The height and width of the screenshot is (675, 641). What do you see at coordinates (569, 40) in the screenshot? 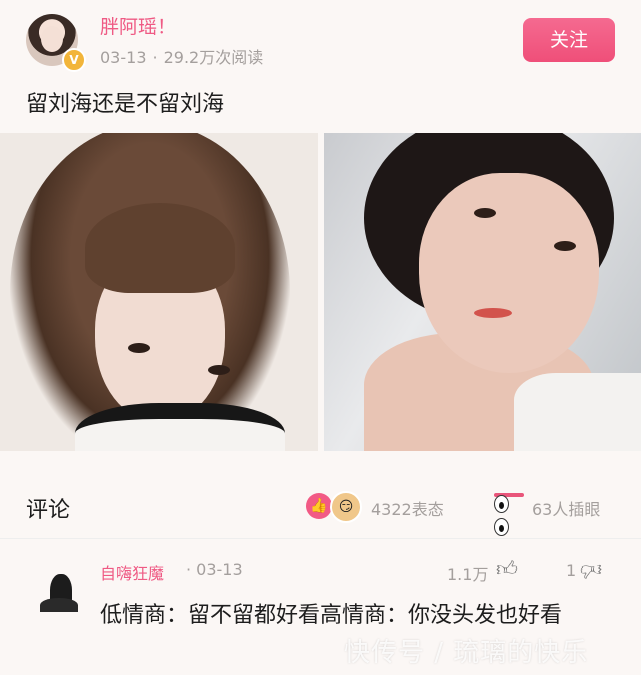
I see `follow-button: 关注` at bounding box center [569, 40].